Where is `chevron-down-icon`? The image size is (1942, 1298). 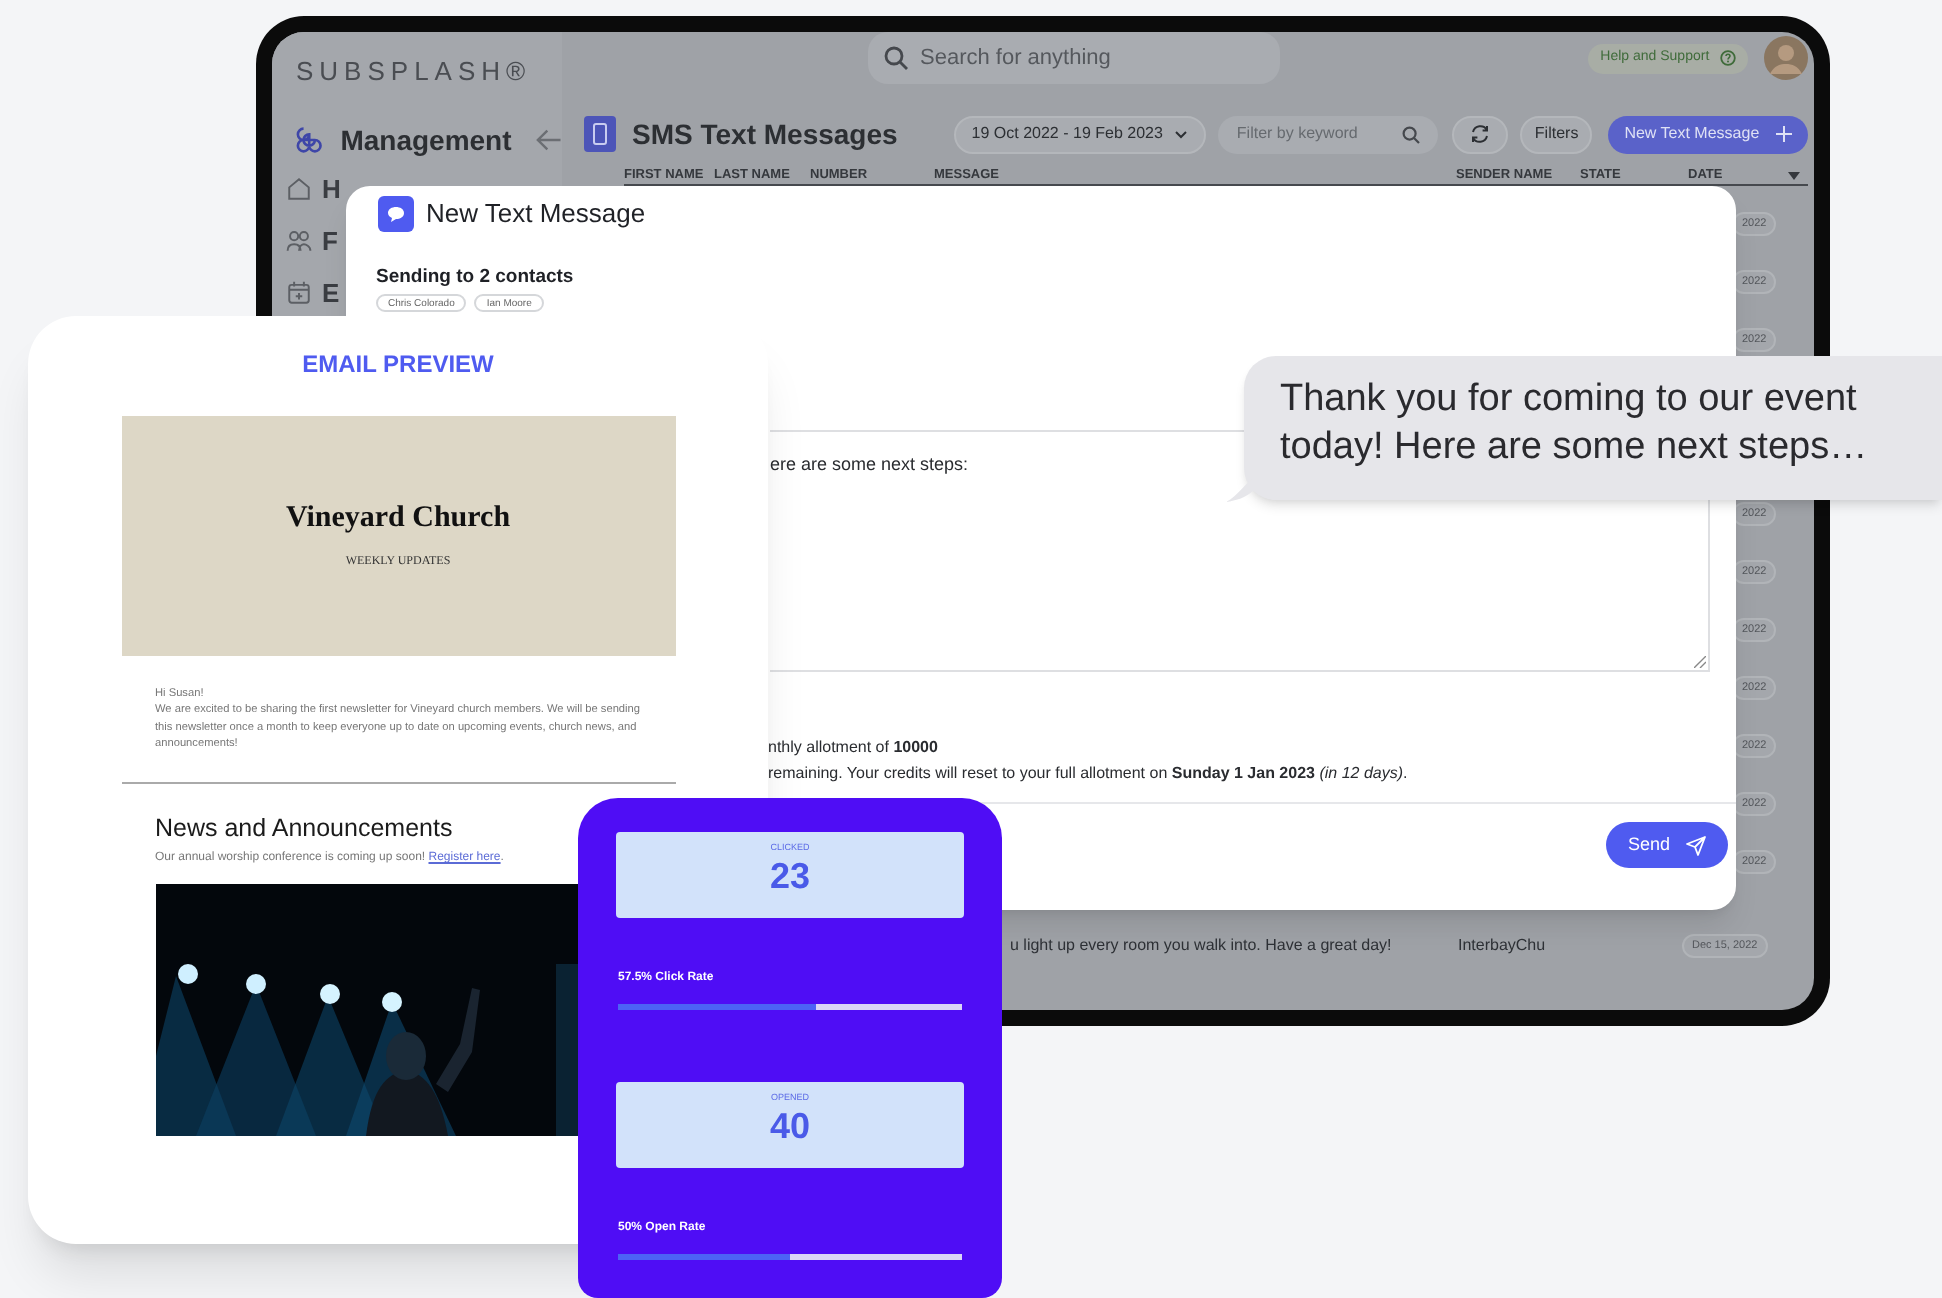
chevron-down-icon is located at coordinates (1181, 134).